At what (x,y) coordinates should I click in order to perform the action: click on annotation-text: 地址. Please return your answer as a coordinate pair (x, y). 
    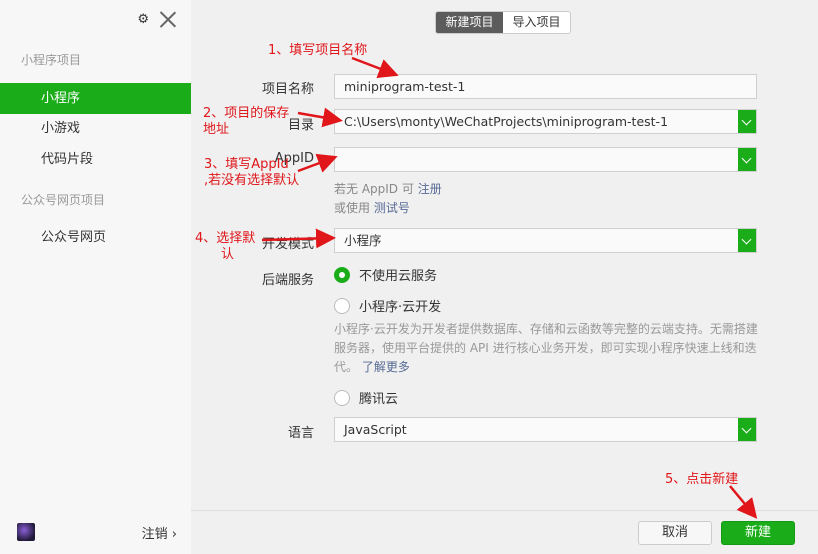
    Looking at the image, I should click on (216, 129).